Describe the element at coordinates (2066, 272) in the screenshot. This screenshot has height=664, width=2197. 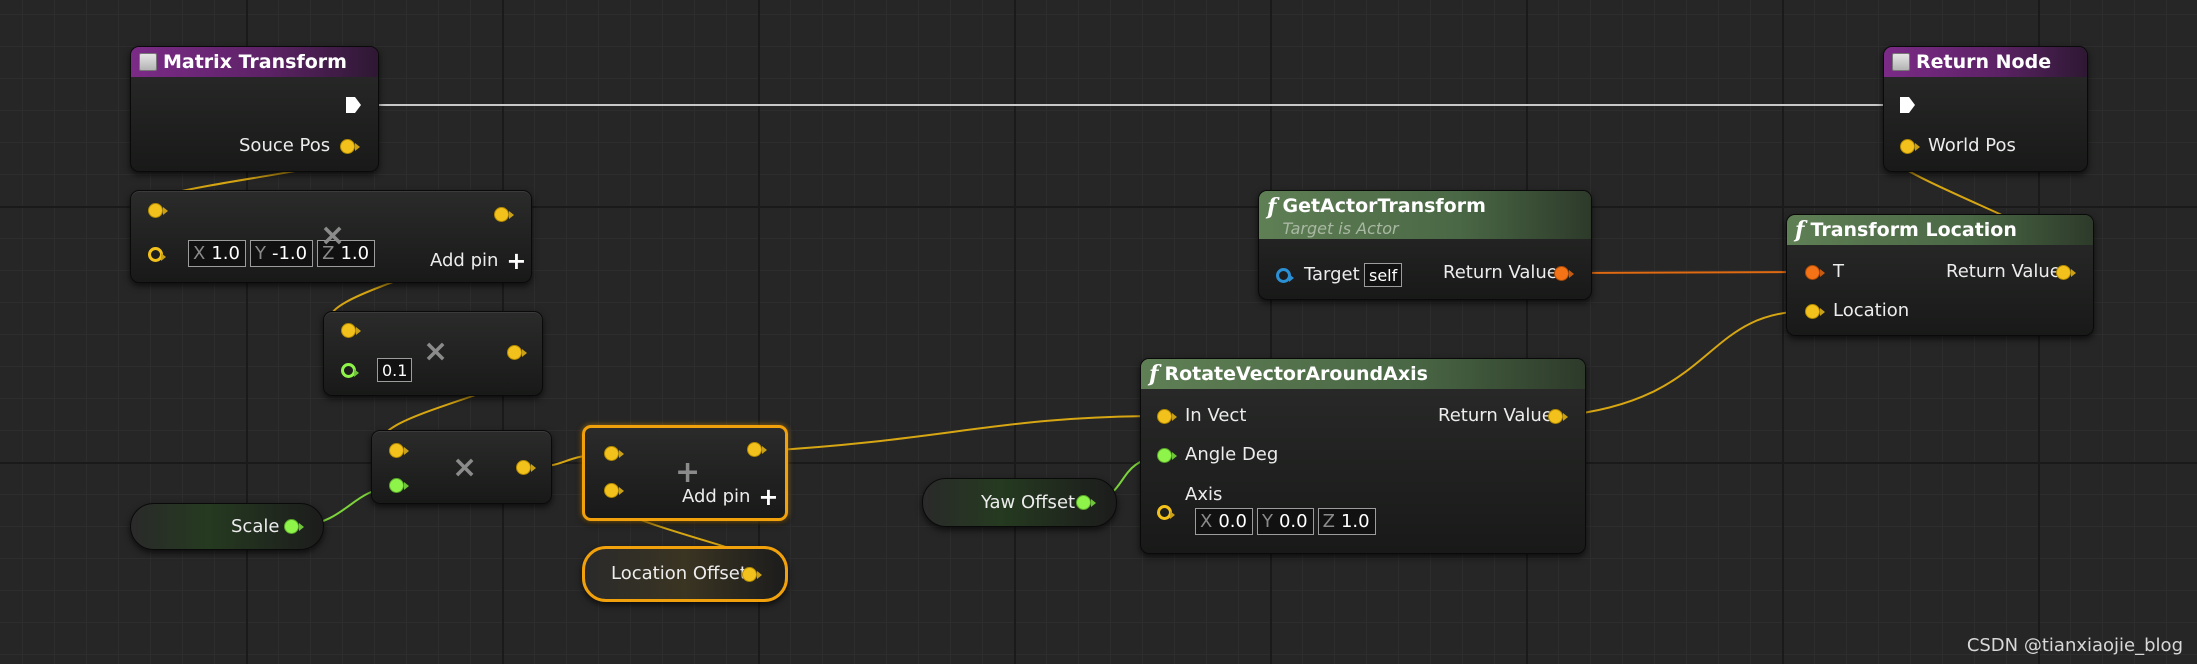
I see `transform-return-value-pin` at that location.